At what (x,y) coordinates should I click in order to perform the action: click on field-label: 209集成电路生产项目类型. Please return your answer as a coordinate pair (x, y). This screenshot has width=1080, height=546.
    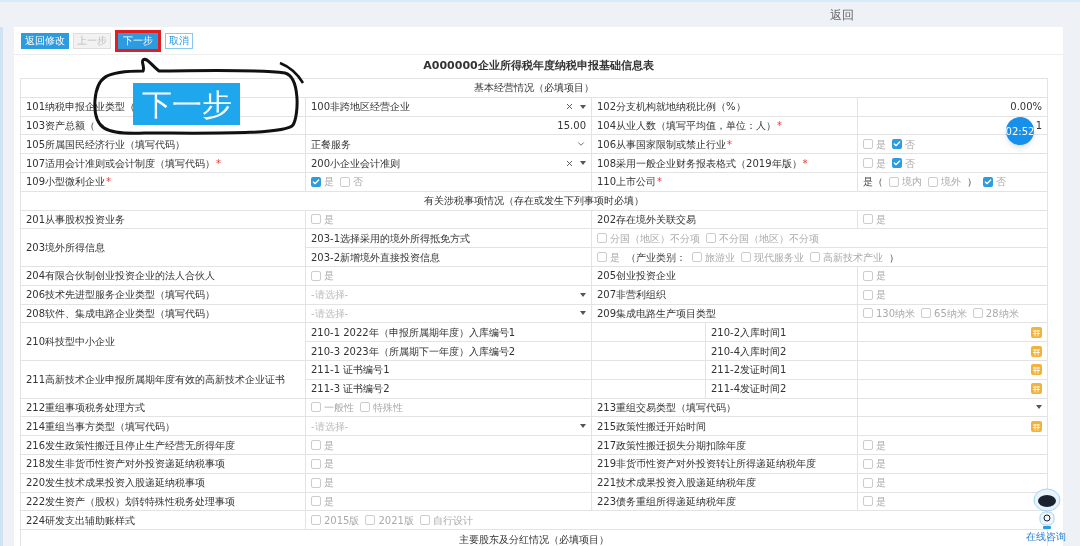
    Looking at the image, I should click on (657, 313).